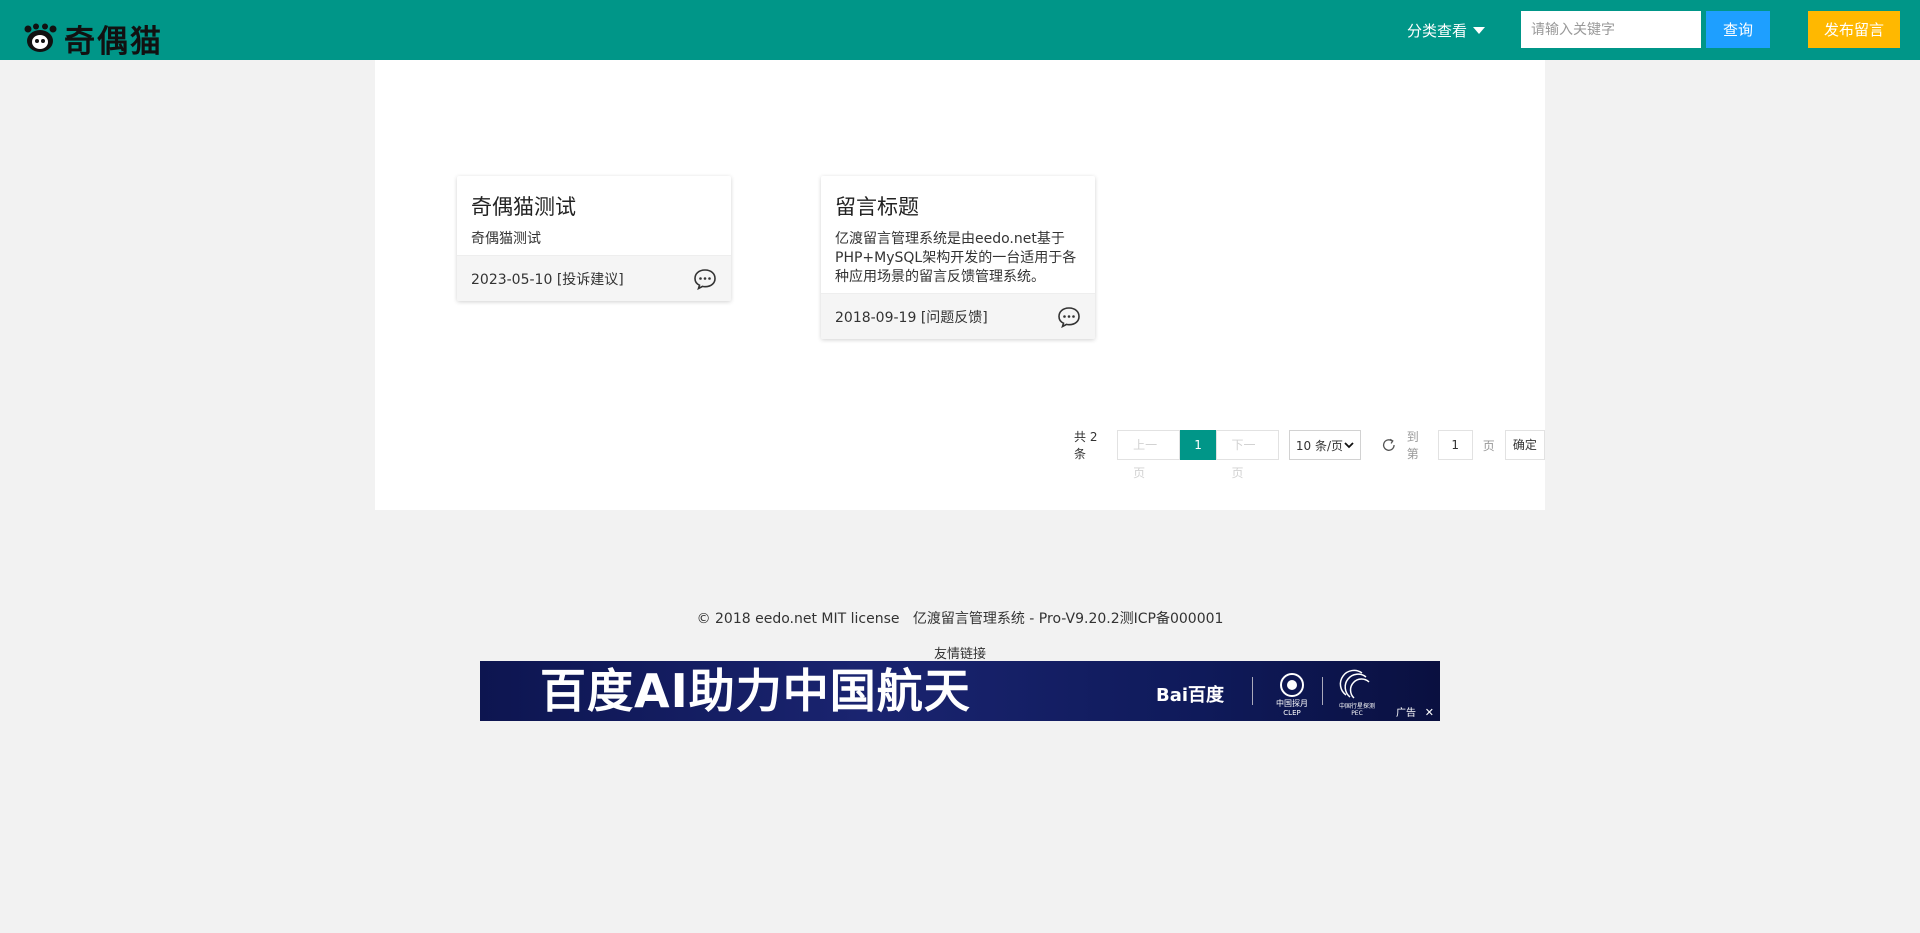 This screenshot has height=933, width=1920. What do you see at coordinates (506, 239) in the screenshot?
I see `card-content: 奇偶猫测试` at bounding box center [506, 239].